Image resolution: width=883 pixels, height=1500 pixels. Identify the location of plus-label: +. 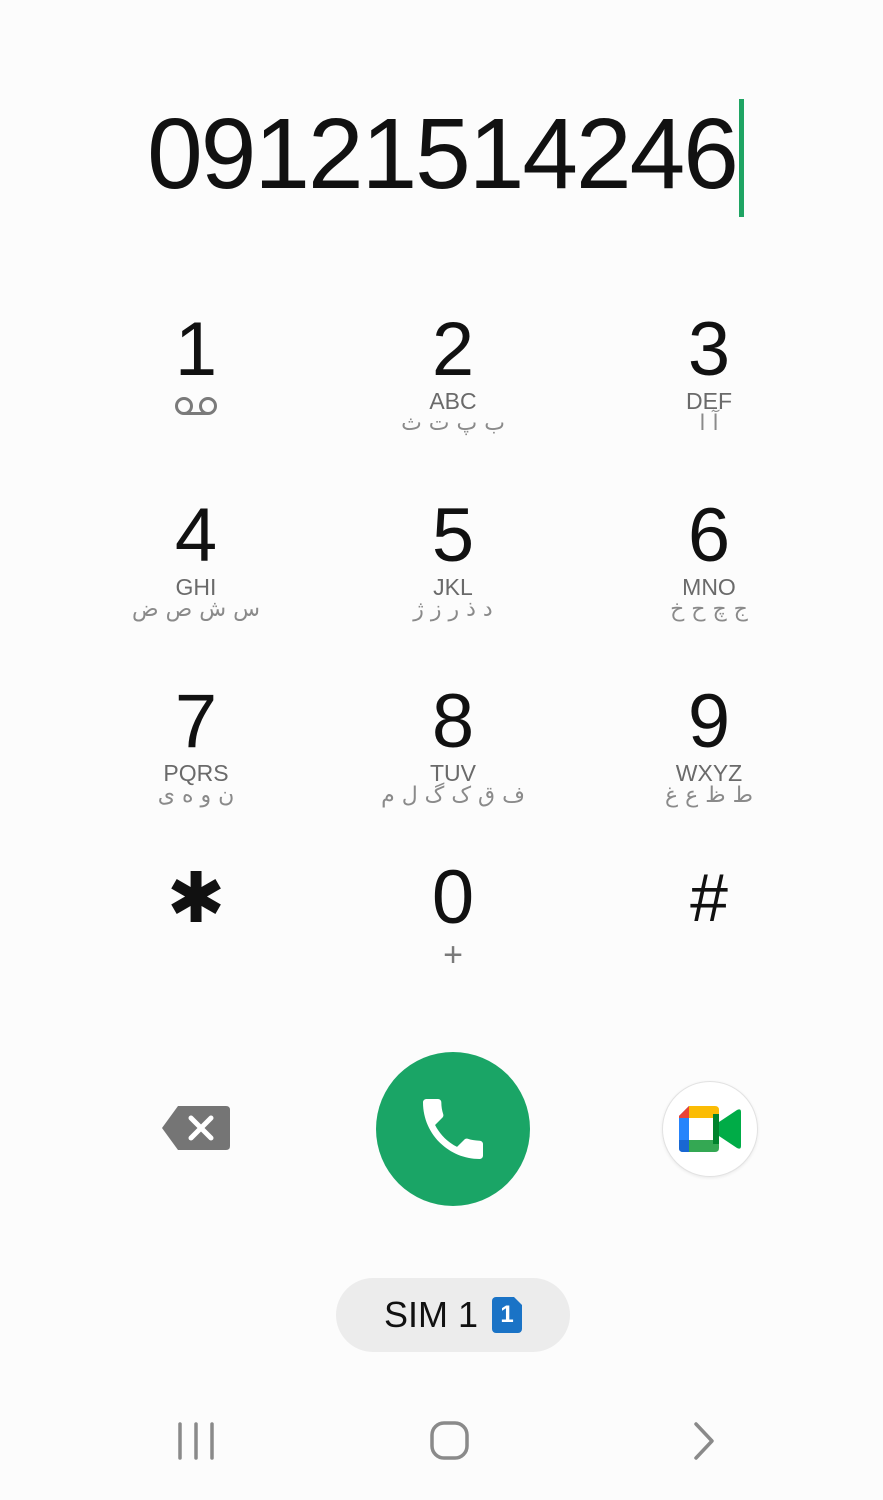
(453, 955).